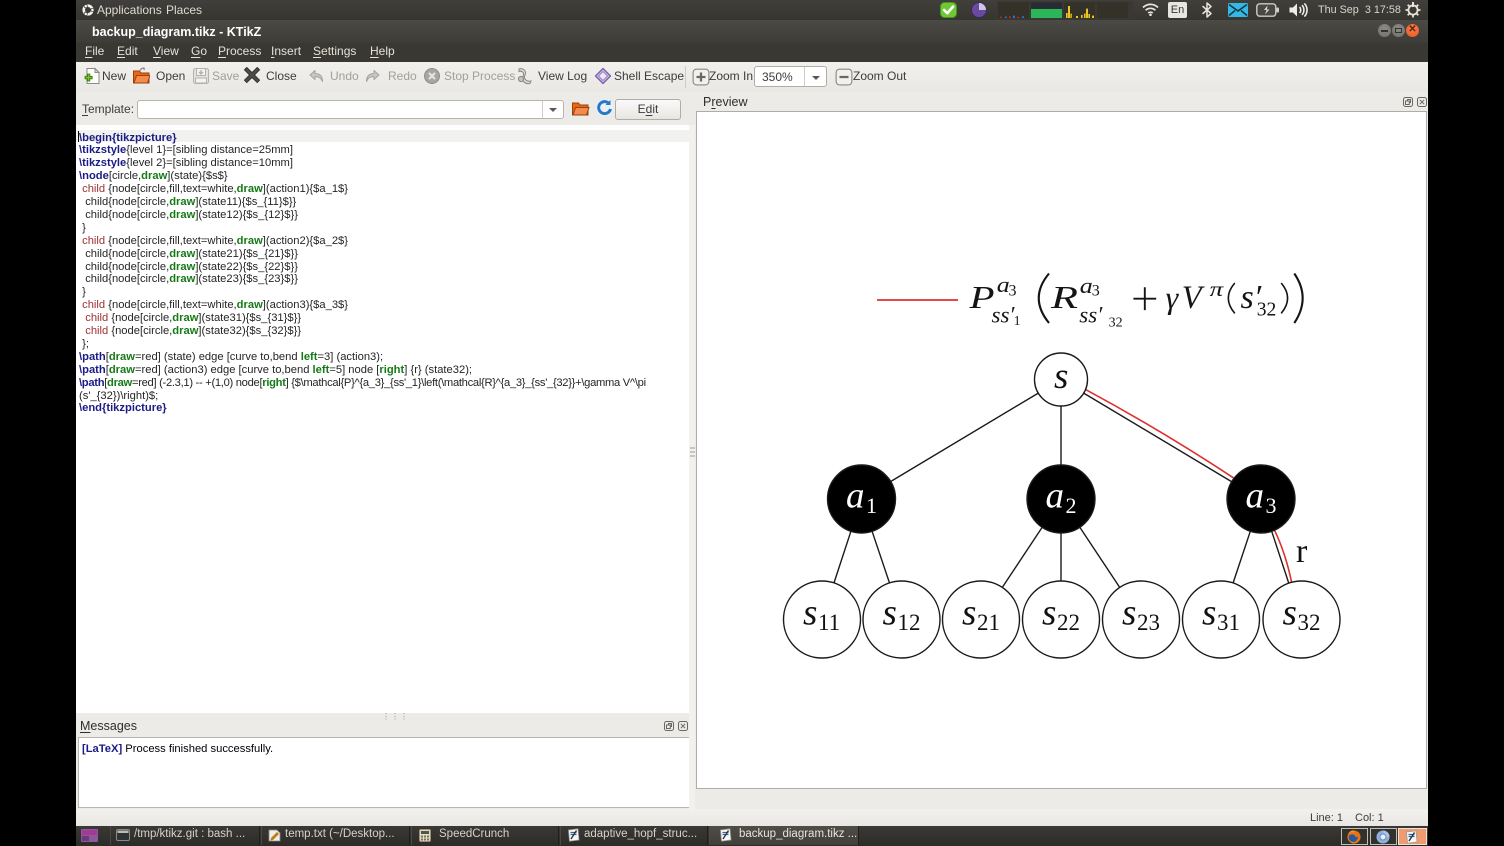  What do you see at coordinates (1071, 505) in the screenshot?
I see `svg-text: 2` at bounding box center [1071, 505].